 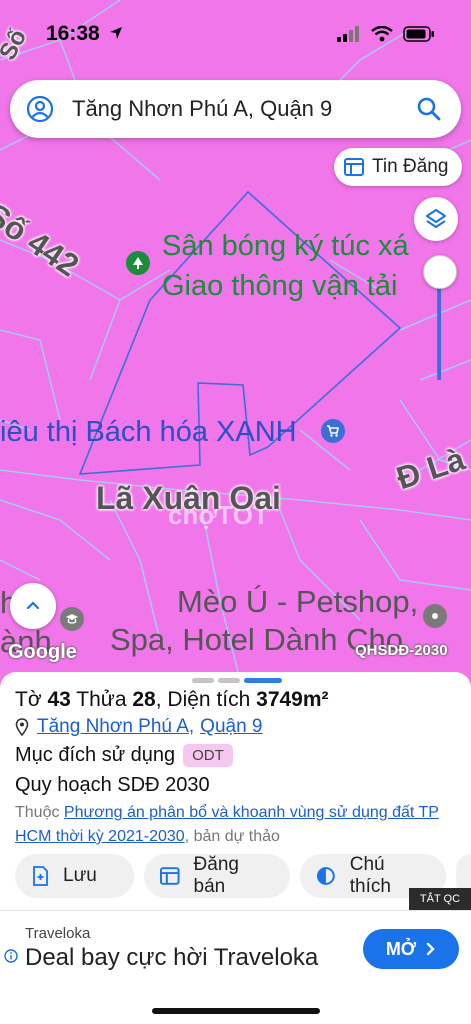 I want to click on area-label: Diện tích, so click(x=209, y=699).